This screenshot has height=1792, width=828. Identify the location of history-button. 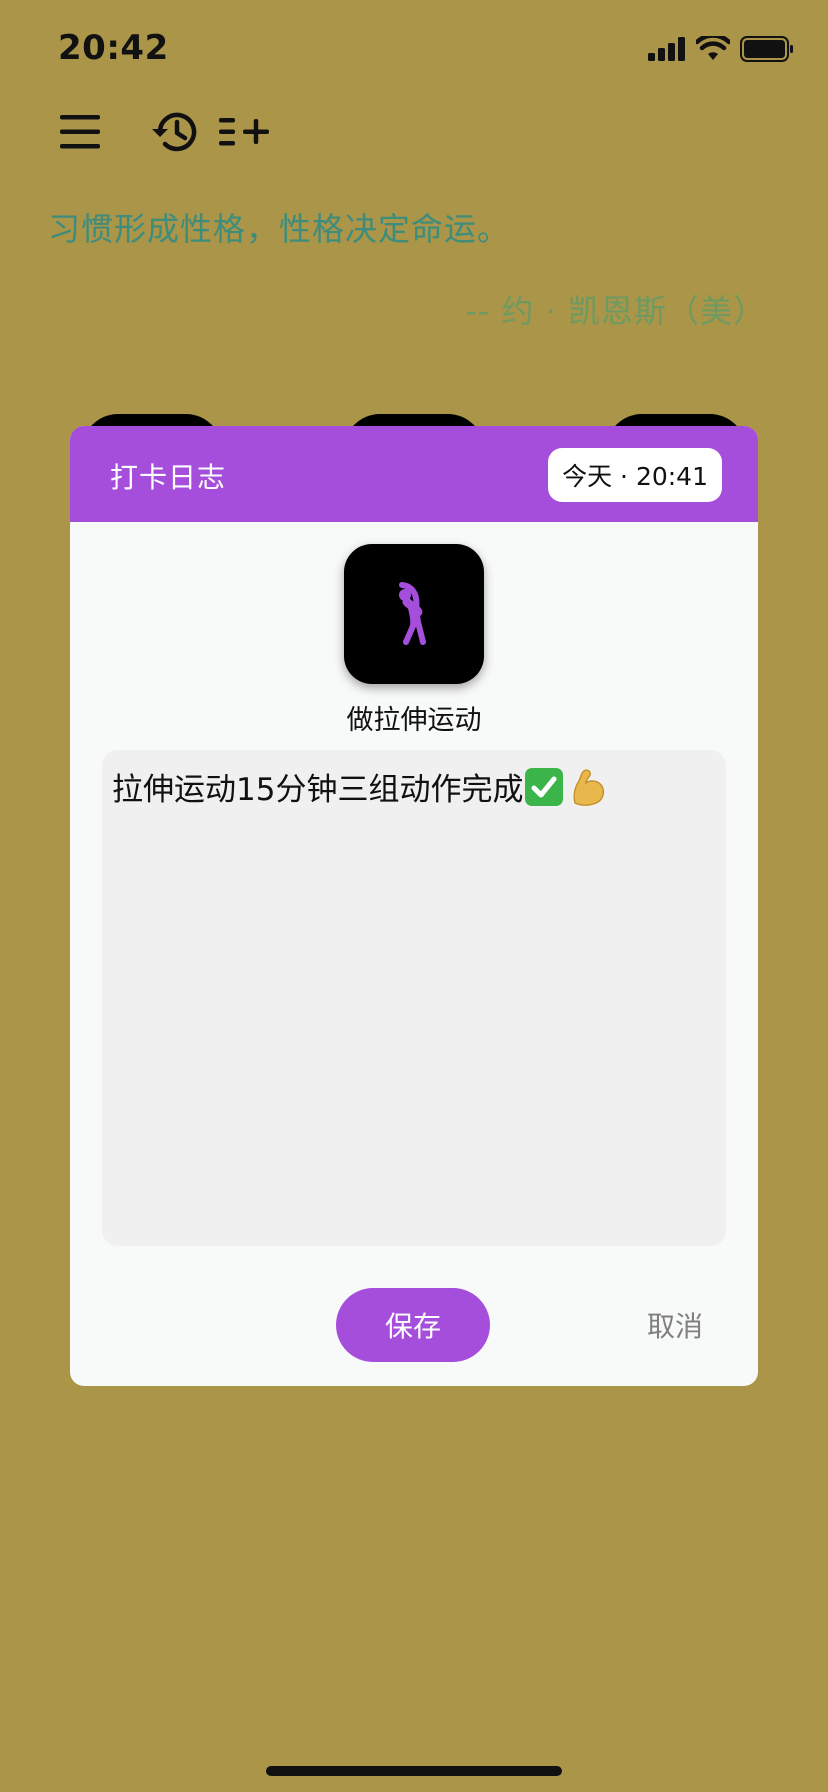
(174, 132).